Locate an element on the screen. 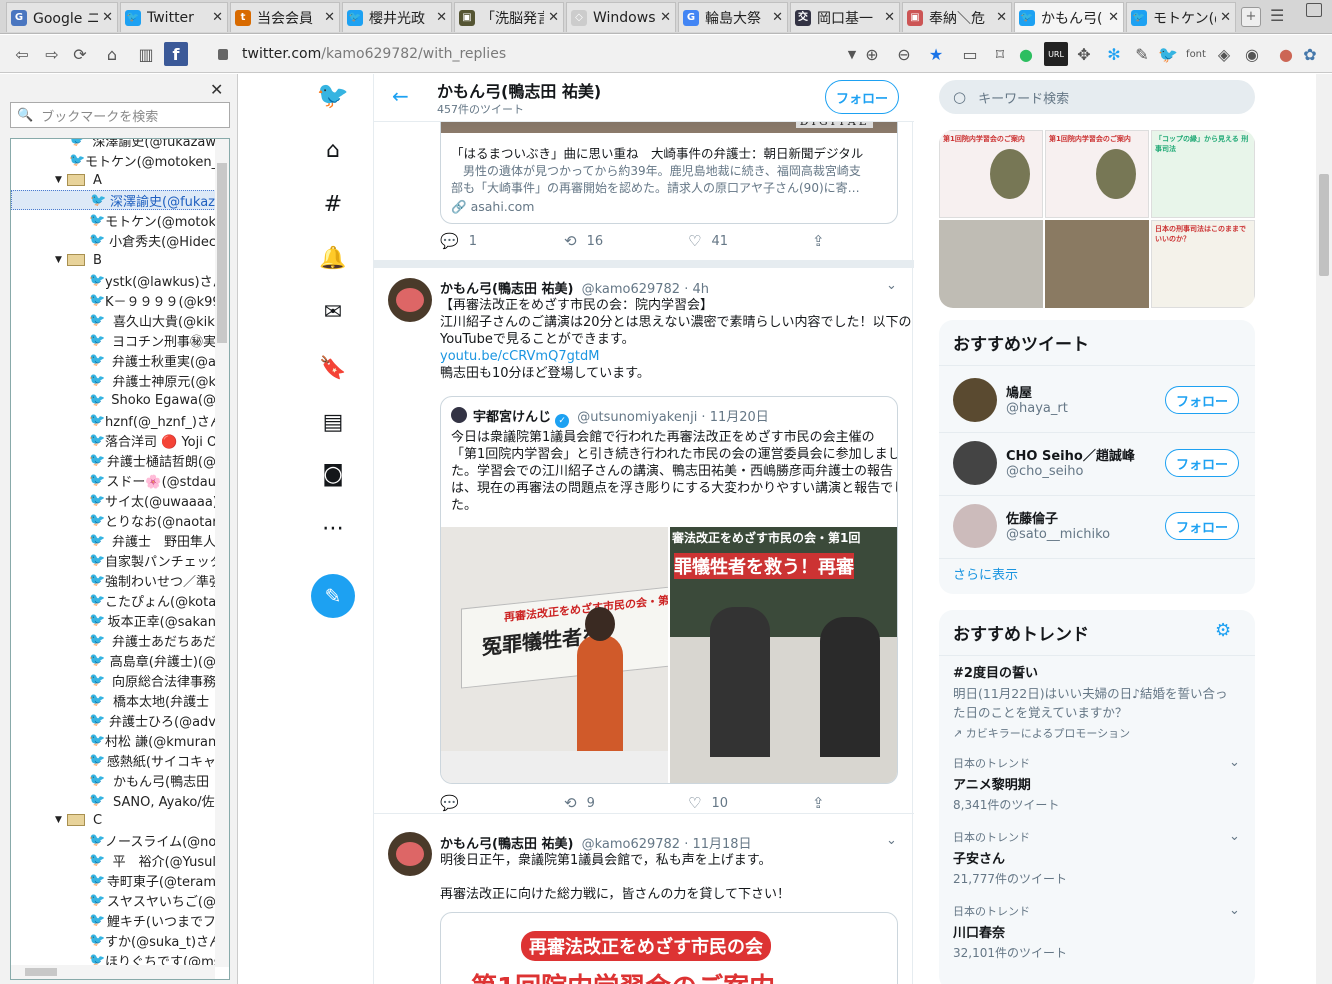  bookmark-item: 🐦 hznf(@_hznf_)さん is located at coordinates (113, 420).